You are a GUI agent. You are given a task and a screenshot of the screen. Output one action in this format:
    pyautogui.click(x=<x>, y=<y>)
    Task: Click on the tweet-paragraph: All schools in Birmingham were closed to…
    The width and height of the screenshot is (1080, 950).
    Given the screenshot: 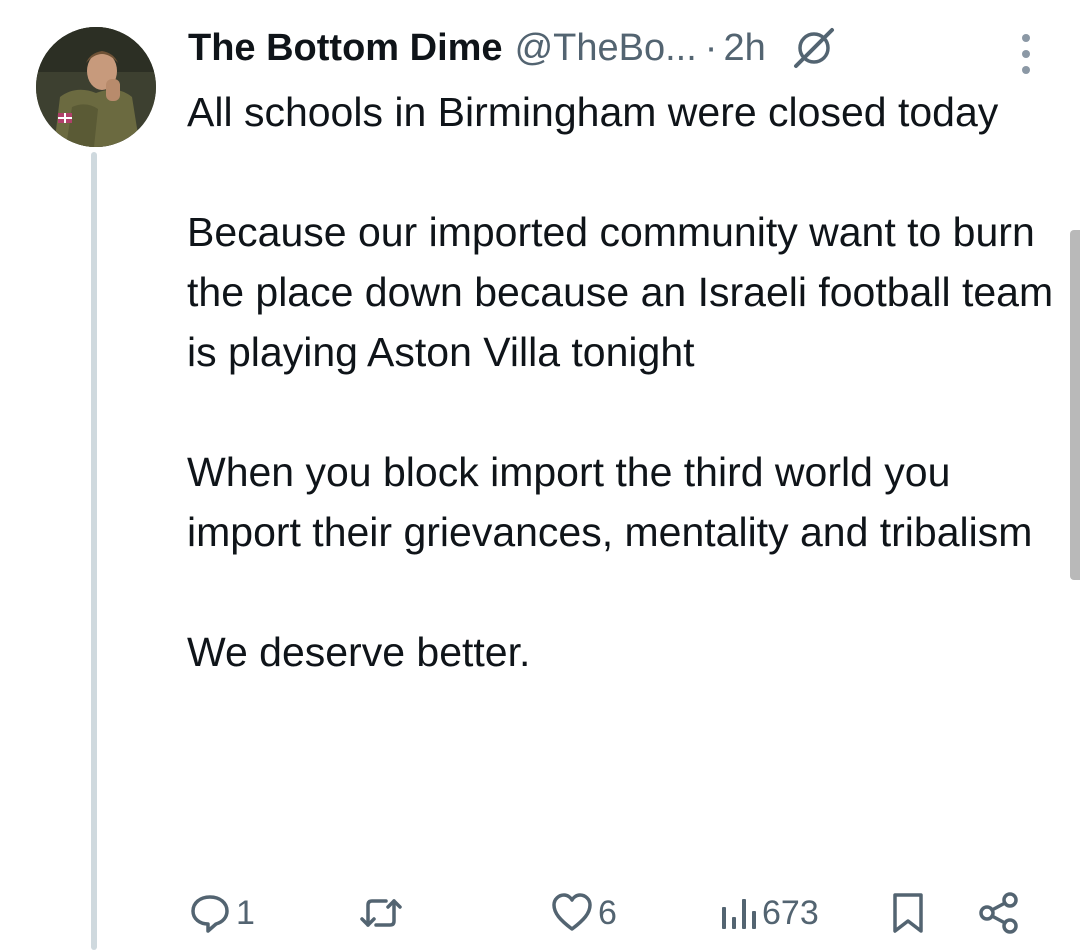 What is the action you would take?
    pyautogui.click(x=593, y=112)
    